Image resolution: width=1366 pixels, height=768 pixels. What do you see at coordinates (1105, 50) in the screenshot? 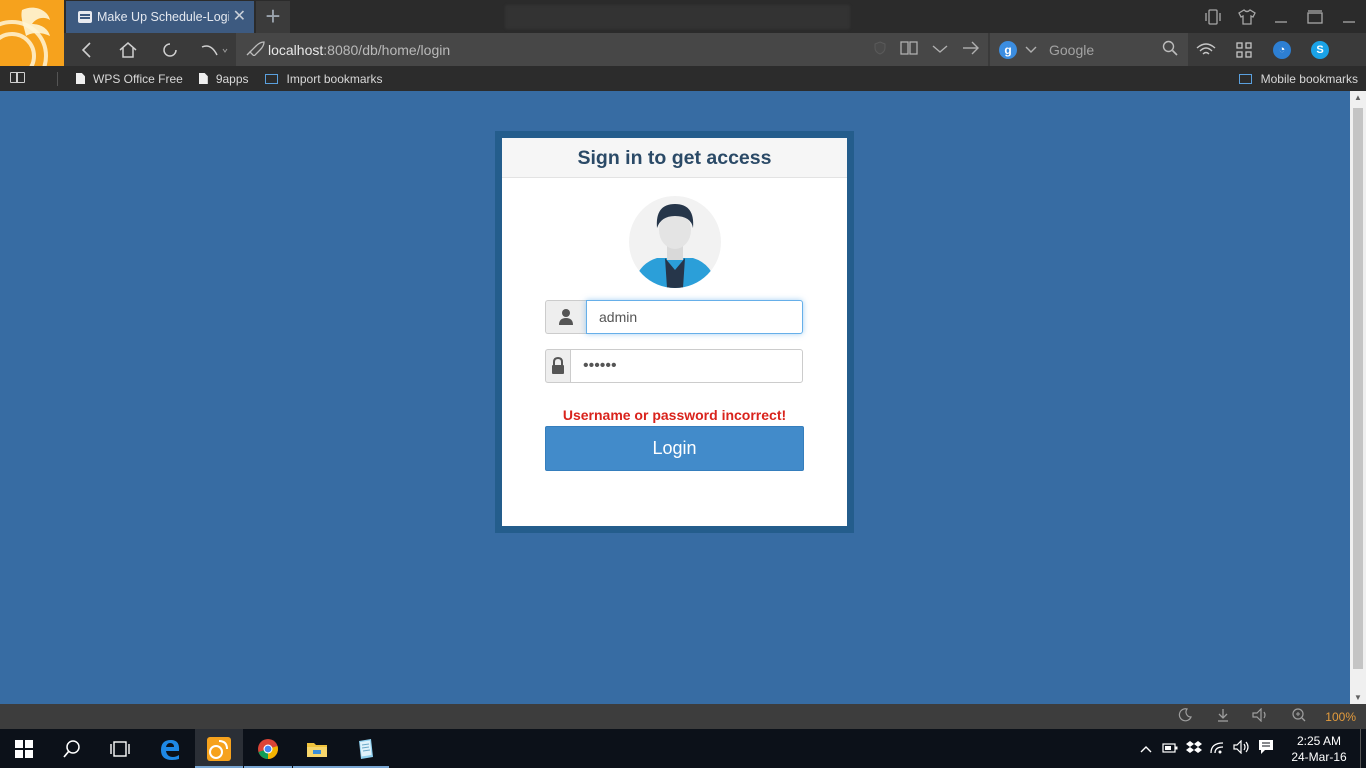
I see `search-input: Google` at bounding box center [1105, 50].